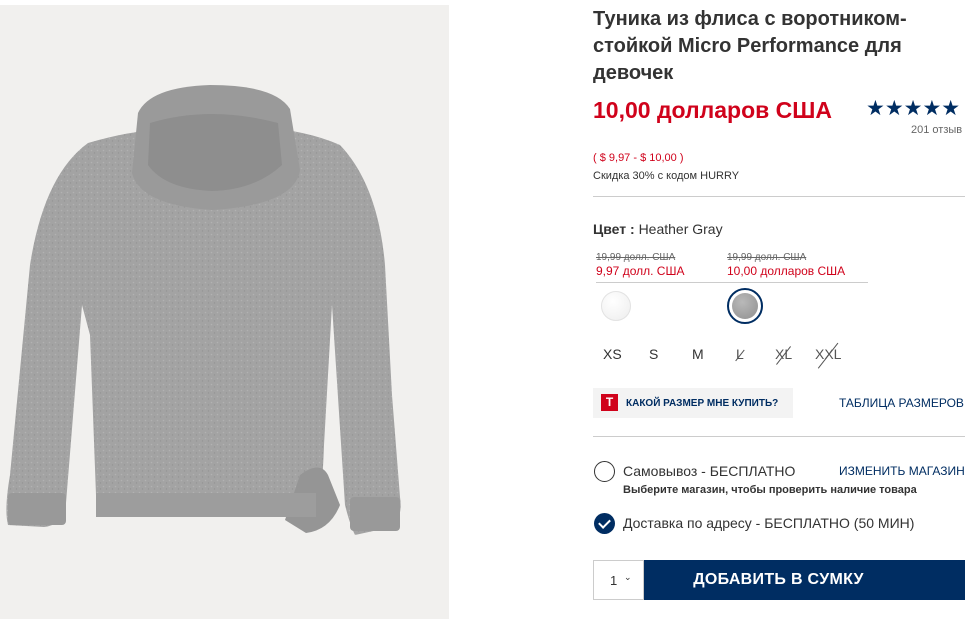  I want to click on chevron-down-icon: ⌄, so click(628, 577).